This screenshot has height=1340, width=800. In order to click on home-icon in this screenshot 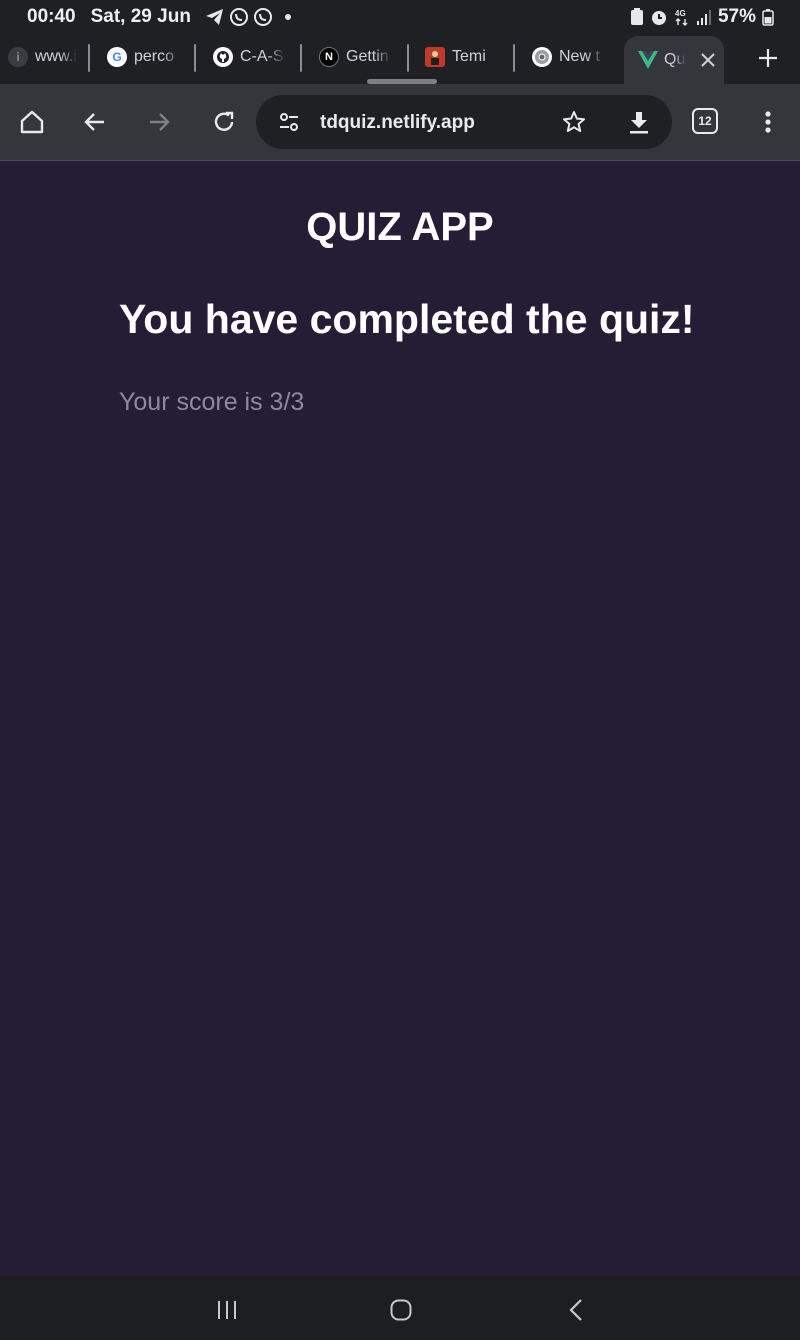, I will do `click(32, 122)`.